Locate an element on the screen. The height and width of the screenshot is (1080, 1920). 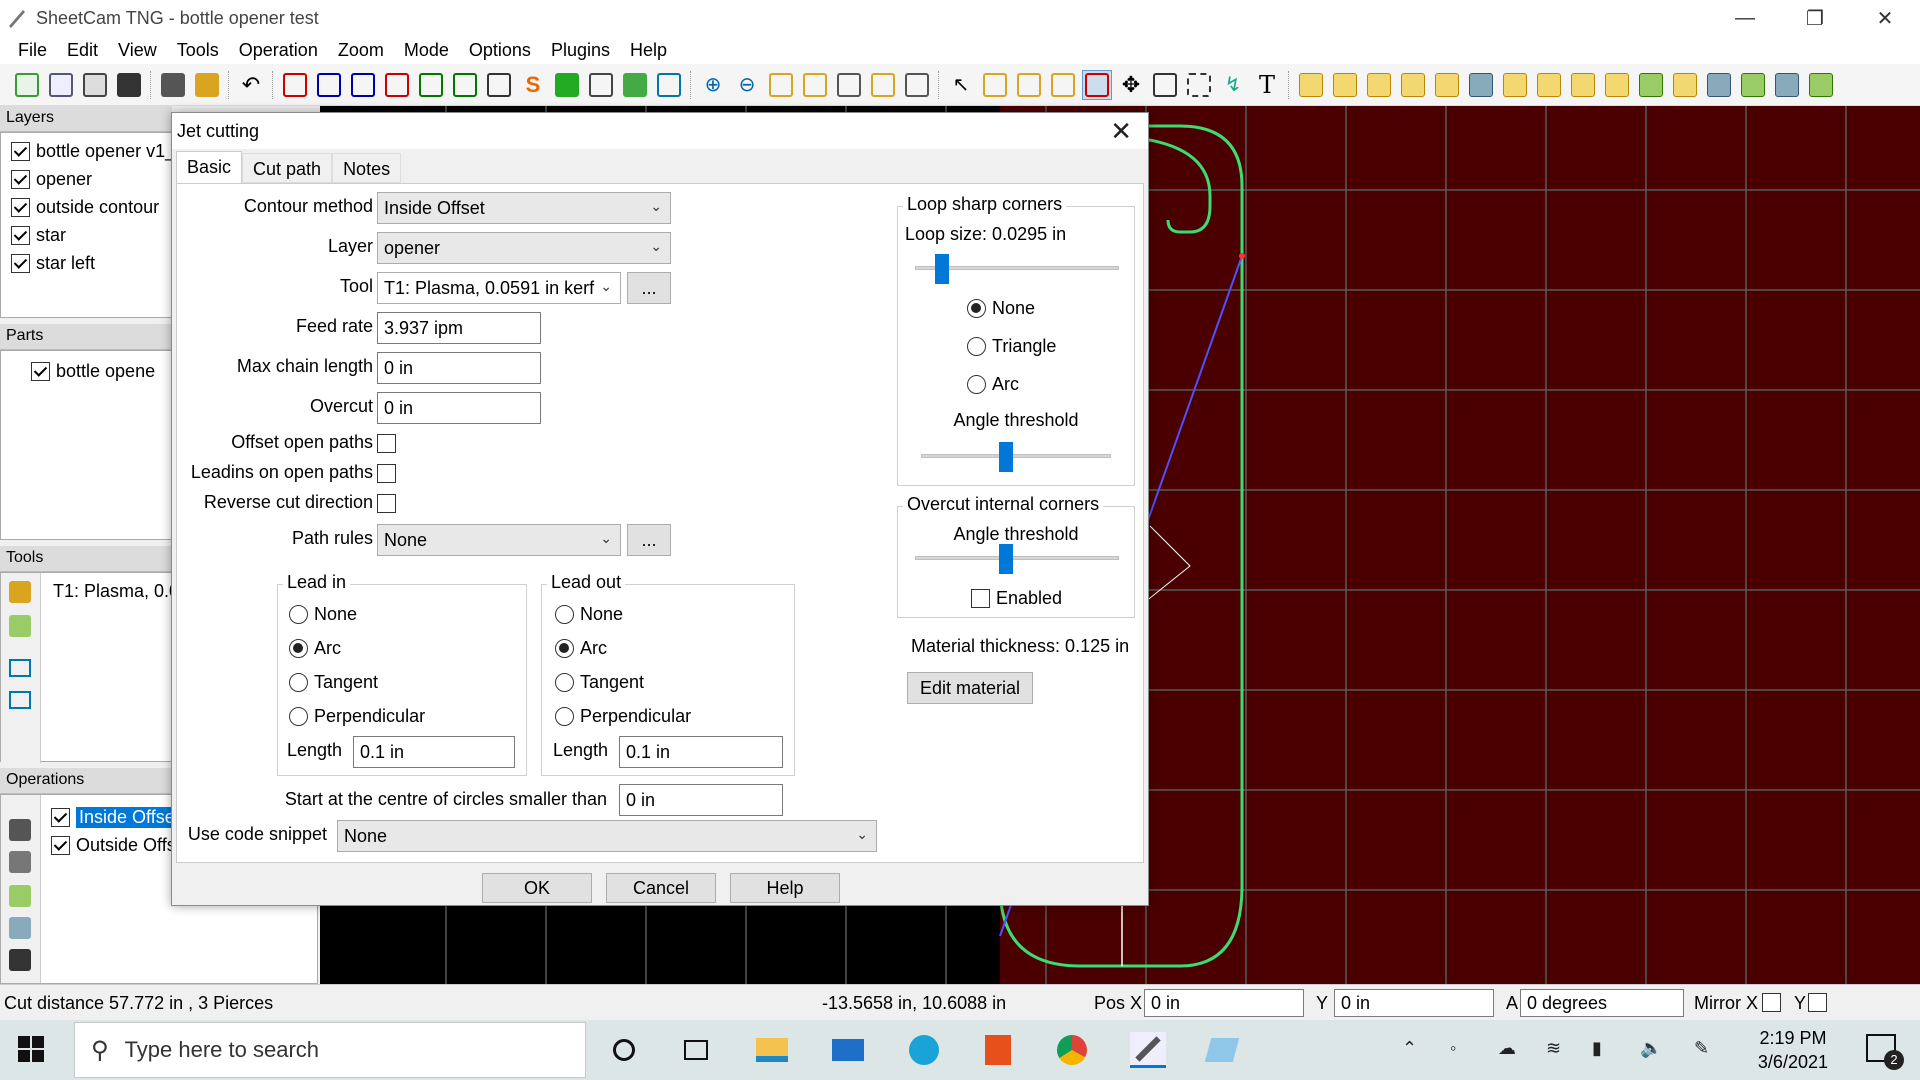
select-active-button is located at coordinates (1097, 84).